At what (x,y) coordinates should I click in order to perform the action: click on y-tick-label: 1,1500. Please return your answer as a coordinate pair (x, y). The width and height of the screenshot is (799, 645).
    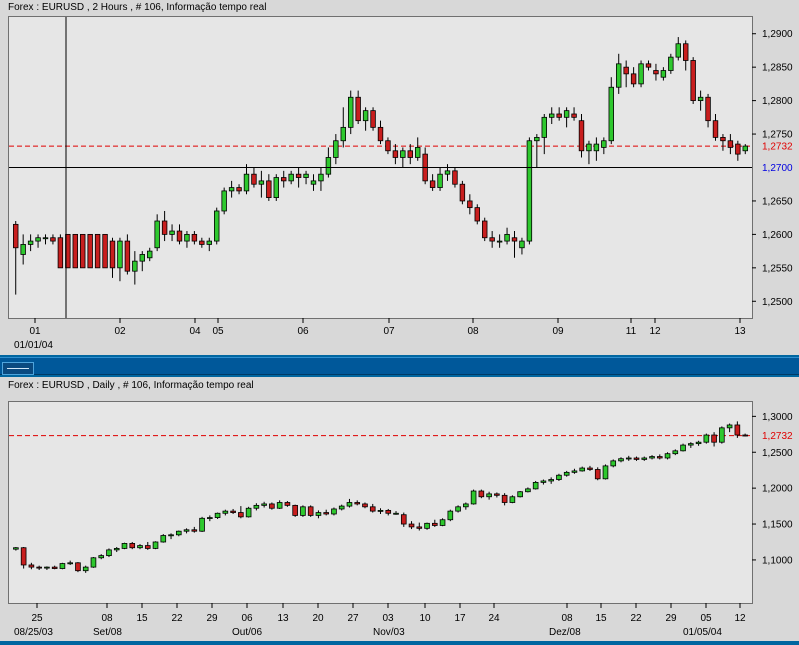
    Looking at the image, I should click on (777, 525).